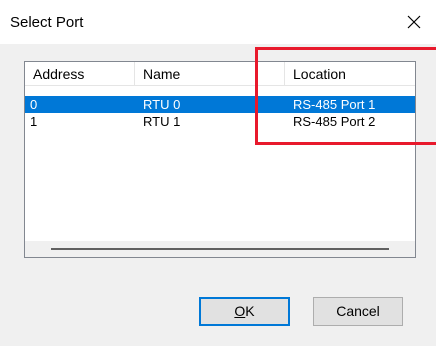 Image resolution: width=436 pixels, height=346 pixels. I want to click on horizontal-scrollbar, so click(220, 249).